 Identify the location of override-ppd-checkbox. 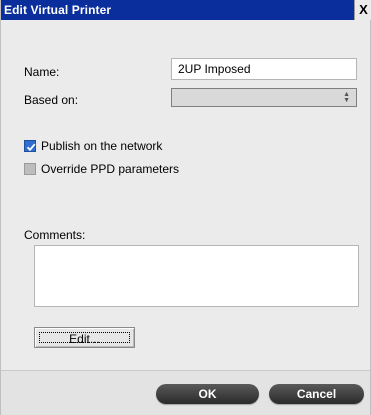
(30, 169).